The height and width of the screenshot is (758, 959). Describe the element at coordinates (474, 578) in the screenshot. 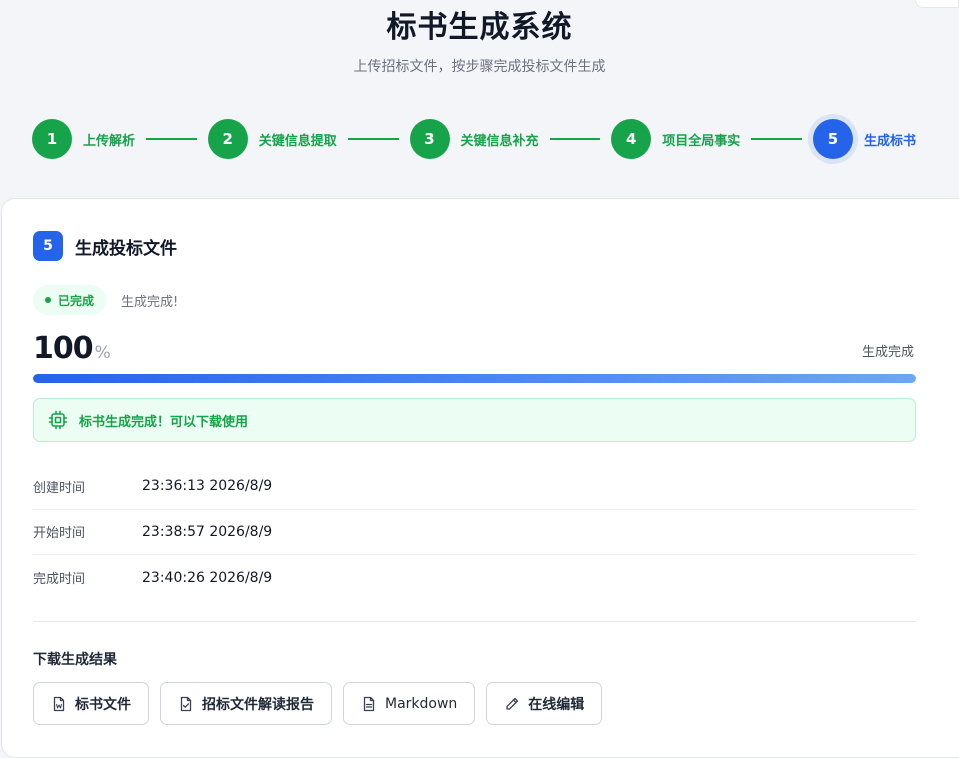

I see `info-row-completed: 完成时间 23:40:26 2026/8/9` at that location.